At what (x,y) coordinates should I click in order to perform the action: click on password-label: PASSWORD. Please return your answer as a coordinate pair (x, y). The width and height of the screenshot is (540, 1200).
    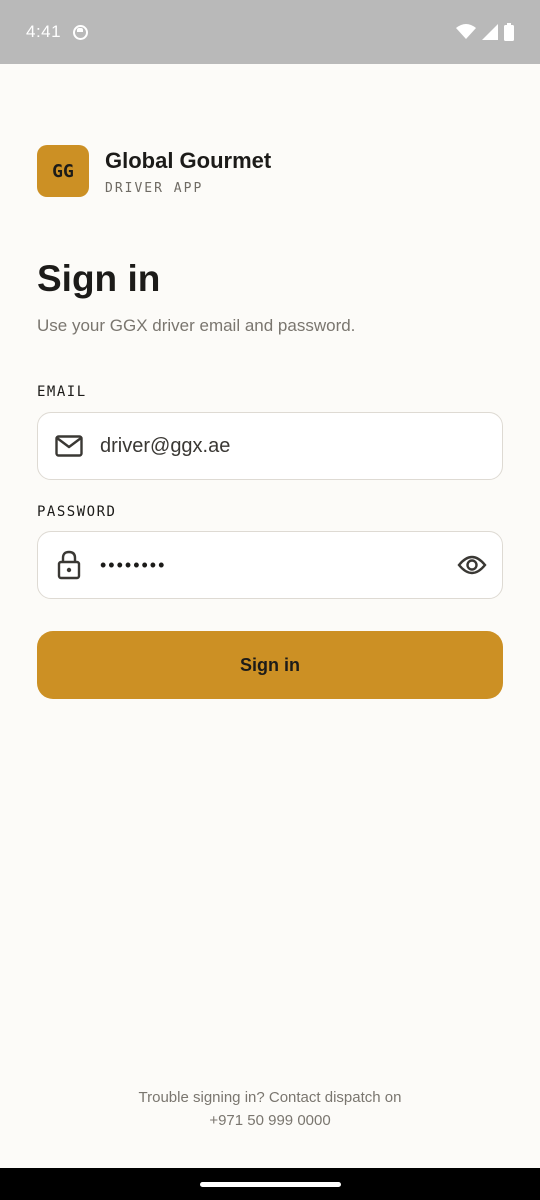
    Looking at the image, I should click on (77, 512).